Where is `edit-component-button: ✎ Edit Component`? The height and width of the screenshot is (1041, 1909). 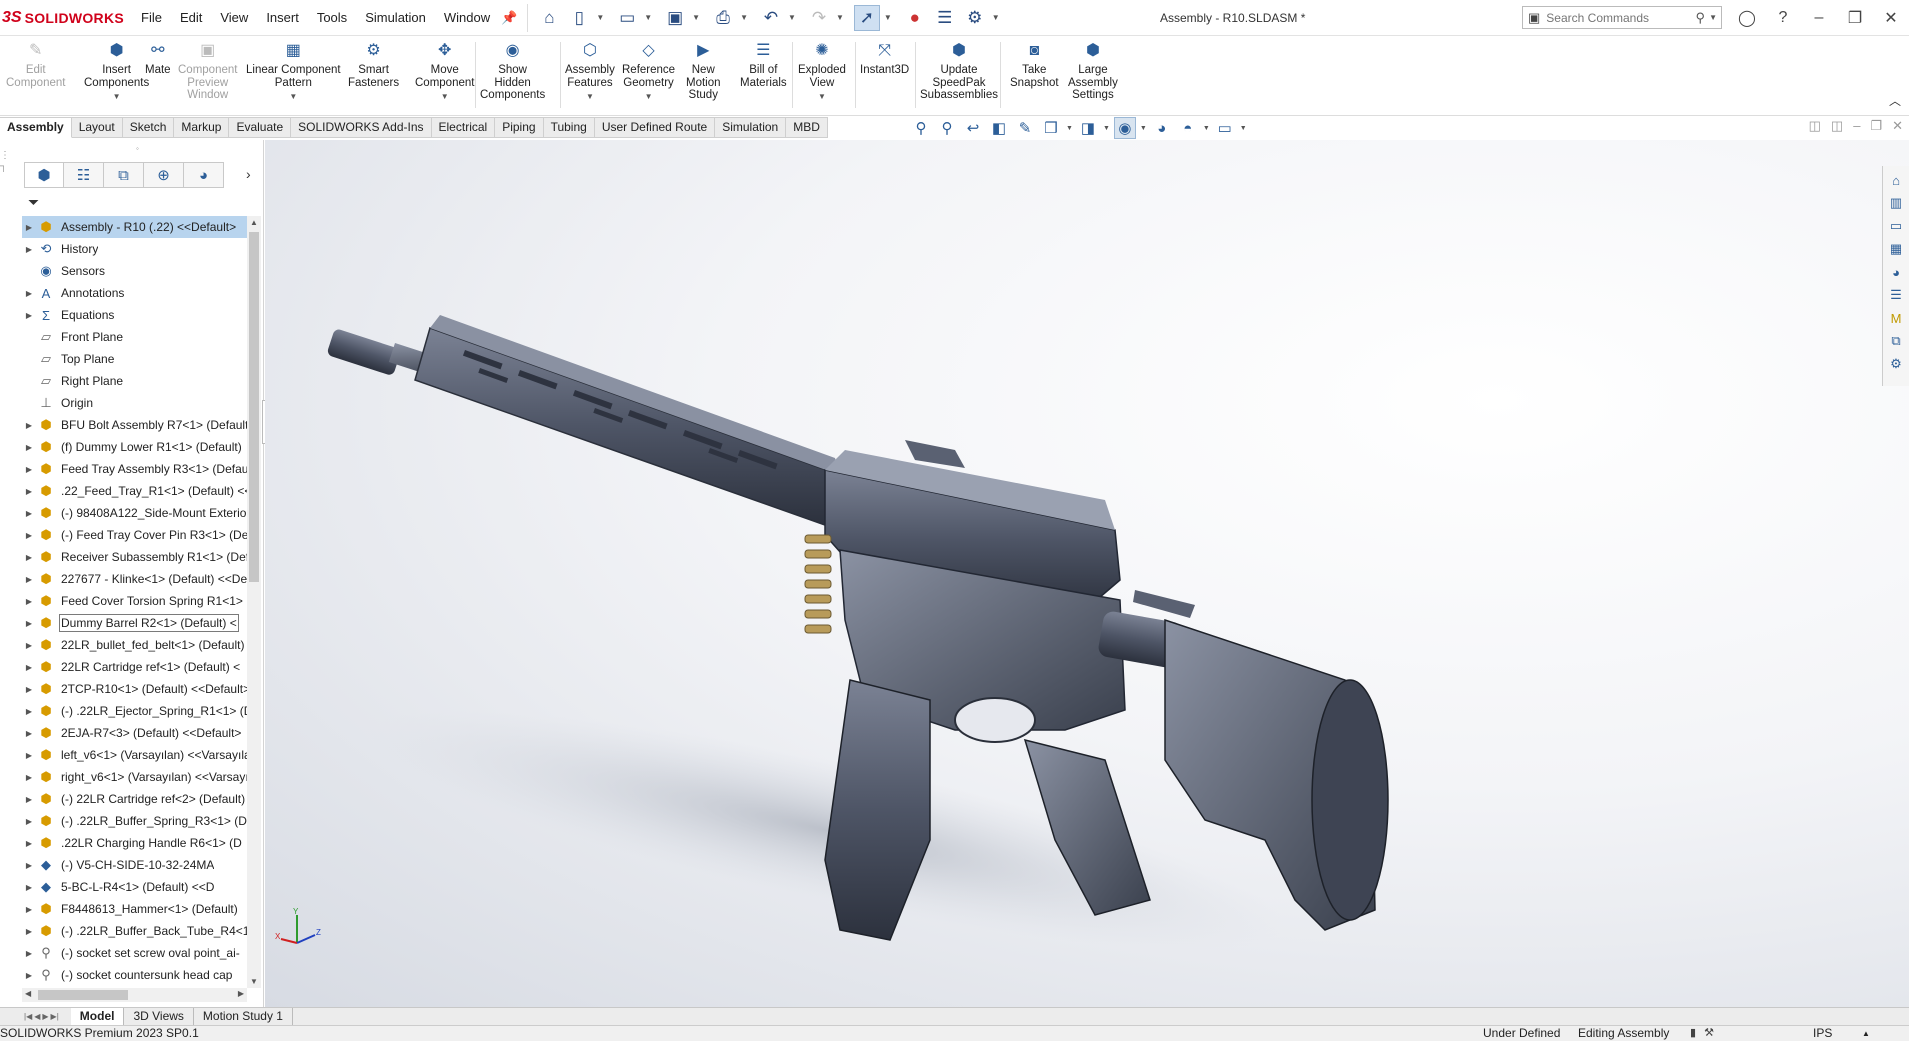 edit-component-button: ✎ Edit Component is located at coordinates (35, 64).